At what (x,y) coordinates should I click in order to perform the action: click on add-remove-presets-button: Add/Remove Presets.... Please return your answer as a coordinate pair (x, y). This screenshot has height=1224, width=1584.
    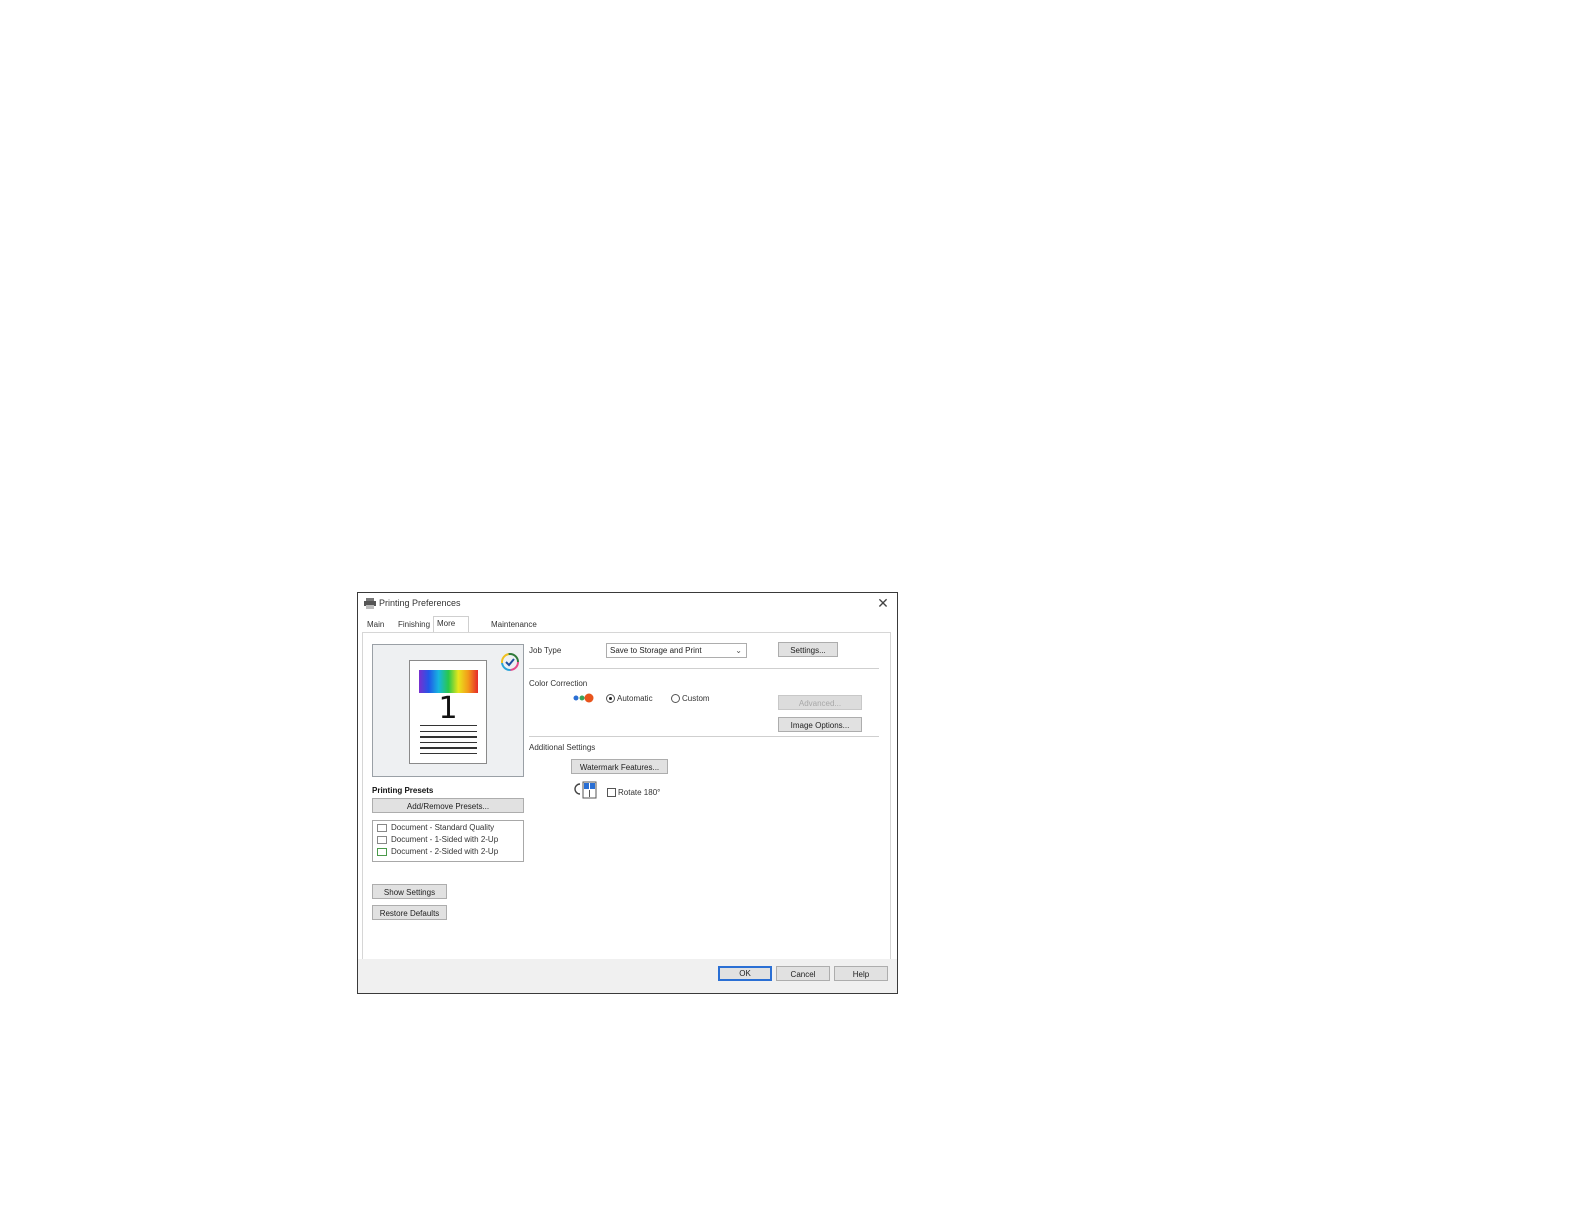
    Looking at the image, I should click on (448, 805).